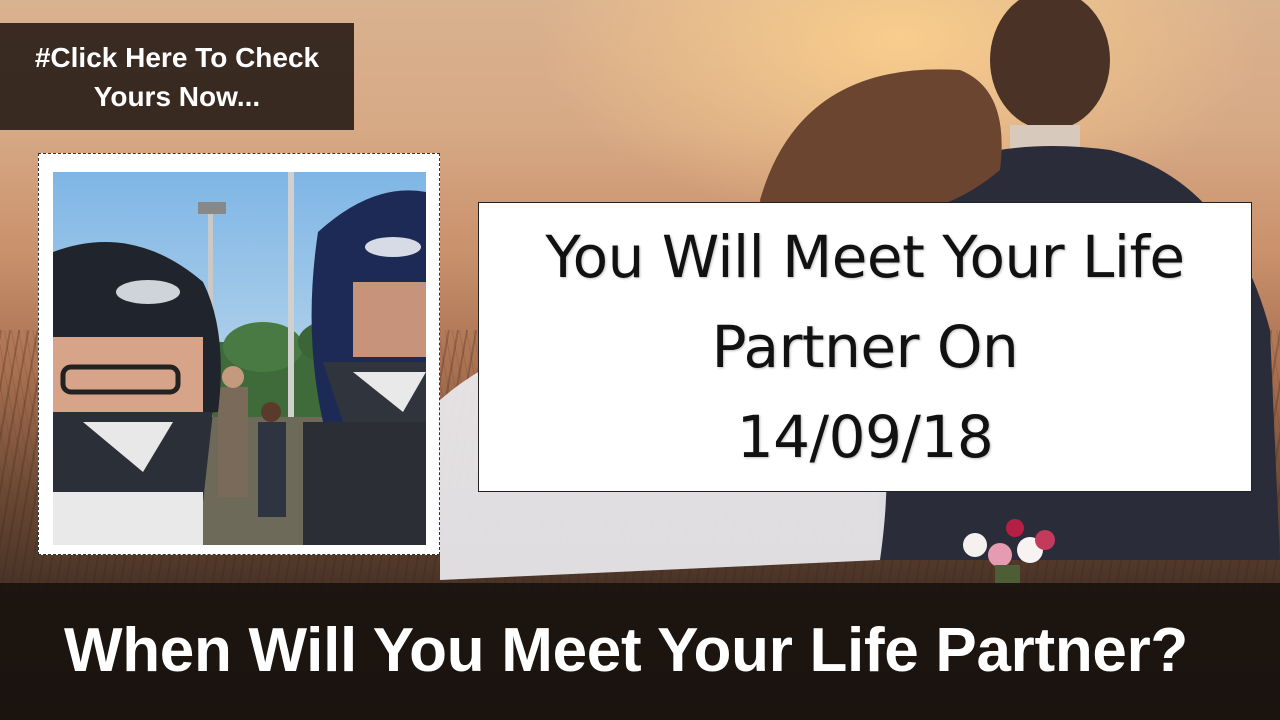 This screenshot has height=720, width=1280. I want to click on result-line-2: Partner On, so click(865, 347).